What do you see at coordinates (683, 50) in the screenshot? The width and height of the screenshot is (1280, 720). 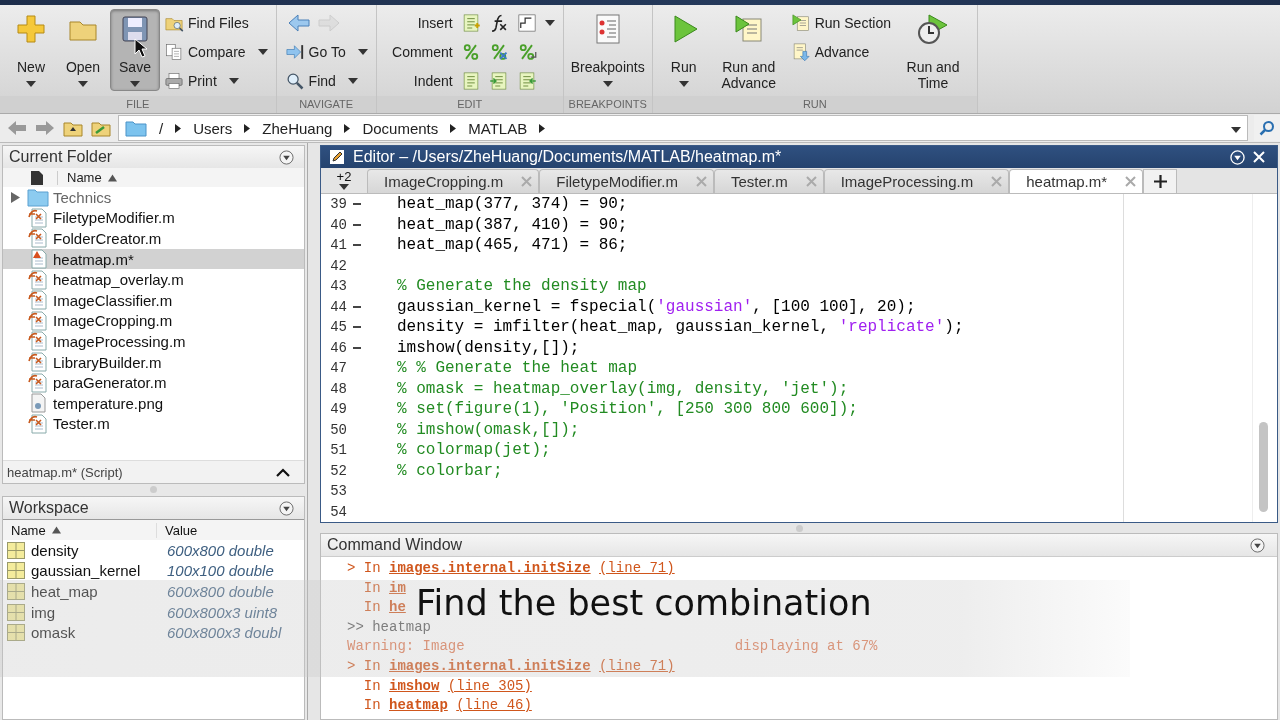 I see `toolbar-button: Run` at bounding box center [683, 50].